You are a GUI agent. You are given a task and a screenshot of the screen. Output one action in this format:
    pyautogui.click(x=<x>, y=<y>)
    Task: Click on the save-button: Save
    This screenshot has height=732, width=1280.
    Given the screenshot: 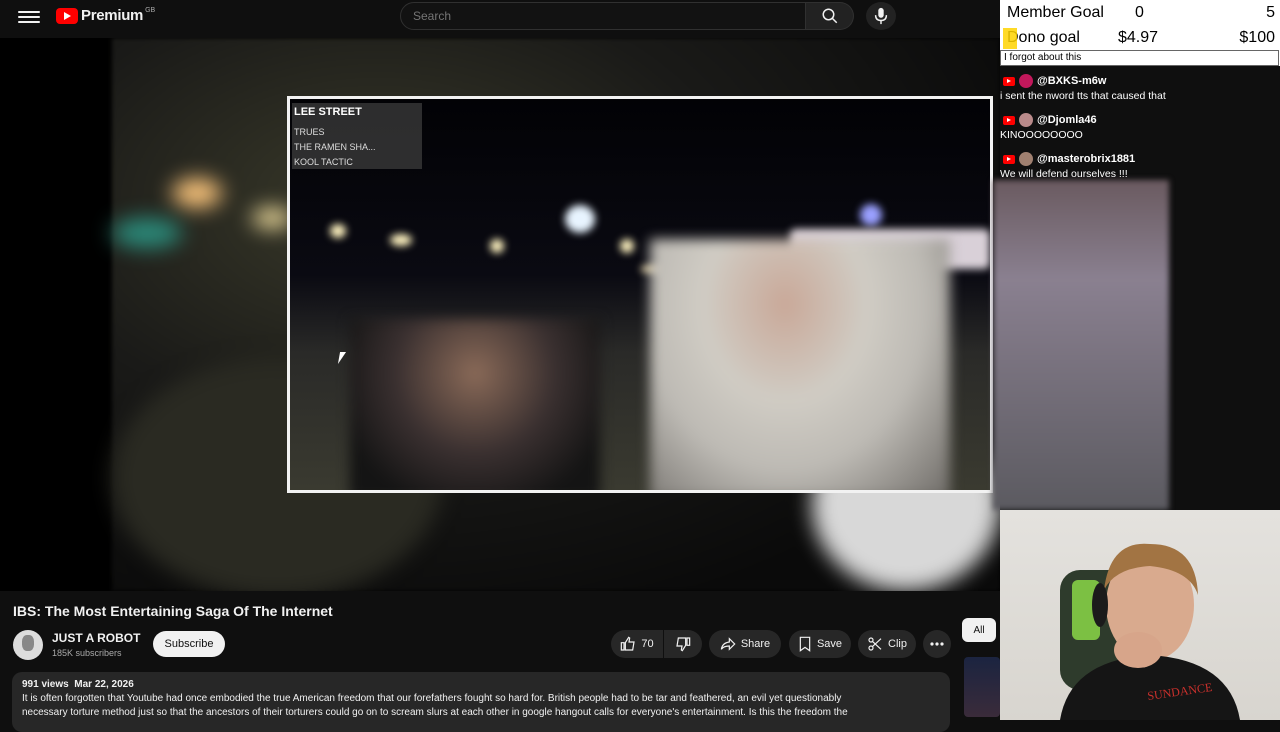 What is the action you would take?
    pyautogui.click(x=820, y=644)
    